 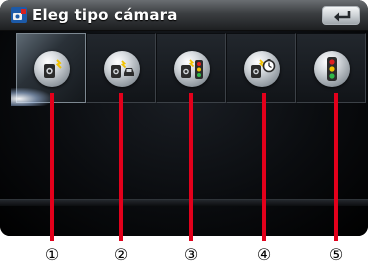 What do you see at coordinates (184, 202) in the screenshot?
I see `bottom-divider` at bounding box center [184, 202].